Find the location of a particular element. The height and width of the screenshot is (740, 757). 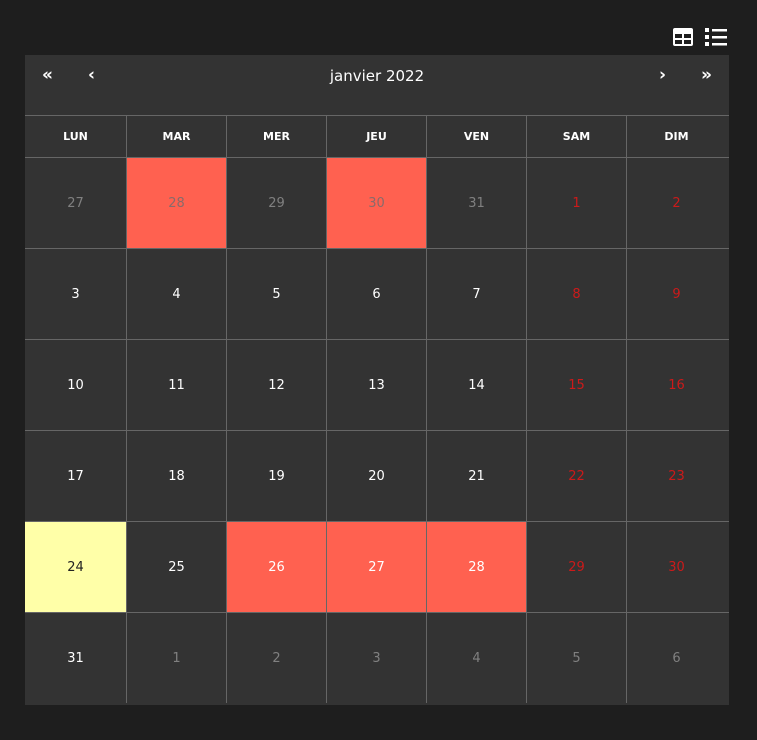

weekday-label: MAR is located at coordinates (176, 136).